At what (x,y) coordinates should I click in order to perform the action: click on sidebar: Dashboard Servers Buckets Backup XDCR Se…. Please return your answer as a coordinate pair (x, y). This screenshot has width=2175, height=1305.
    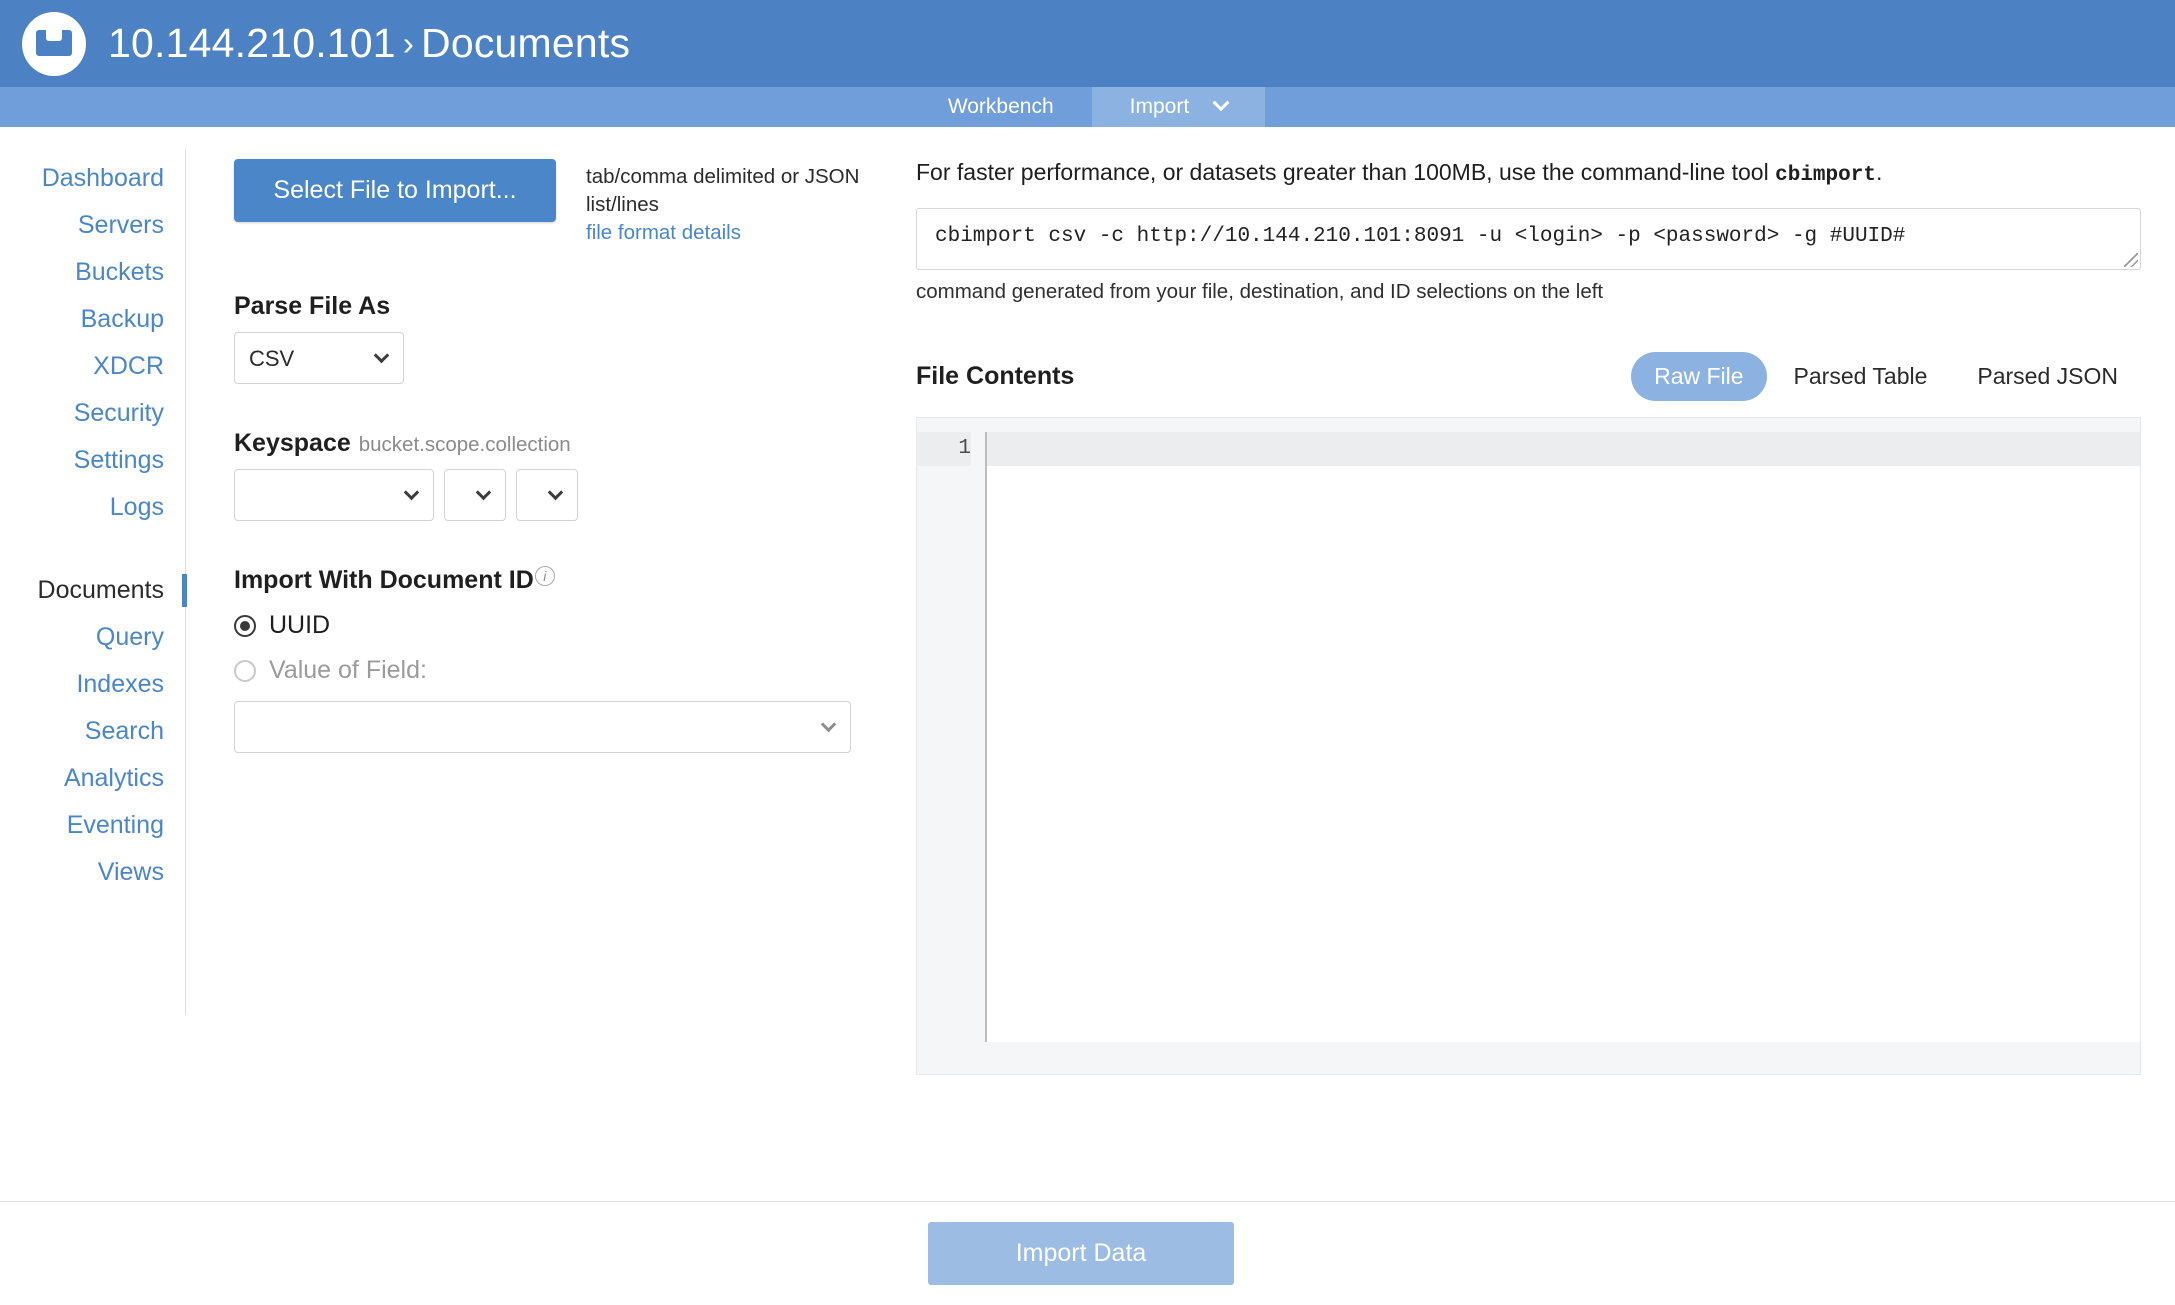
    Looking at the image, I should click on (93, 664).